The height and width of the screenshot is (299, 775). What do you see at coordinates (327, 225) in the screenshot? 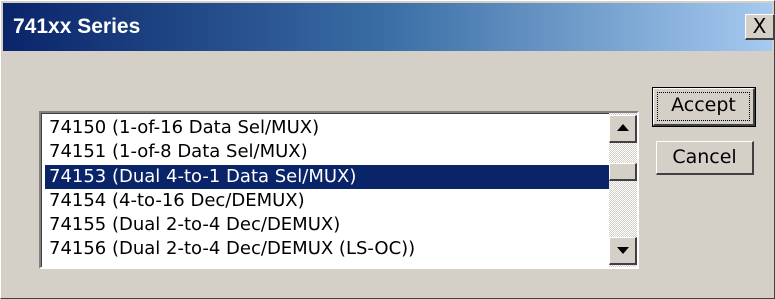
I see `list-item: 74155 (Dual 2-to-4 Dec/DEMUX)` at bounding box center [327, 225].